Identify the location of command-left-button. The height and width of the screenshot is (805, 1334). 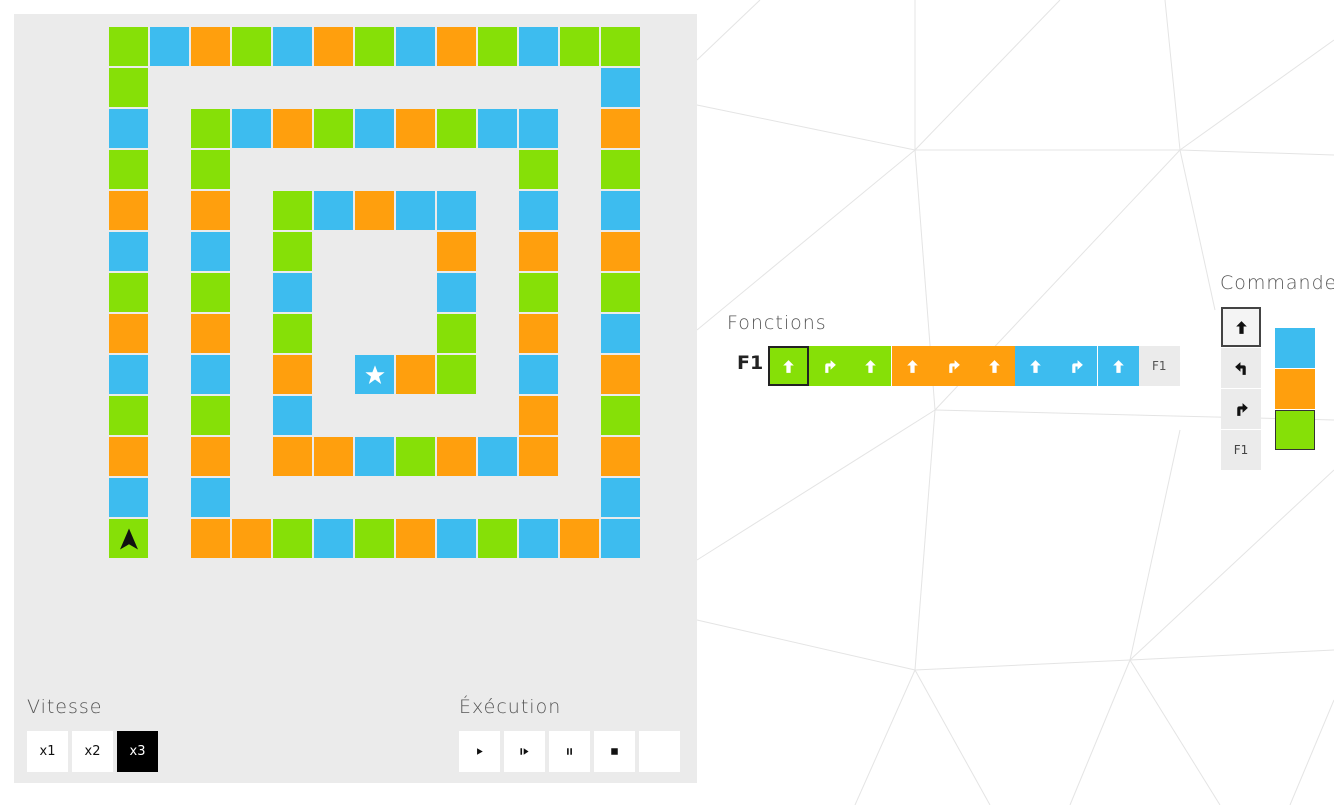
(1241, 368).